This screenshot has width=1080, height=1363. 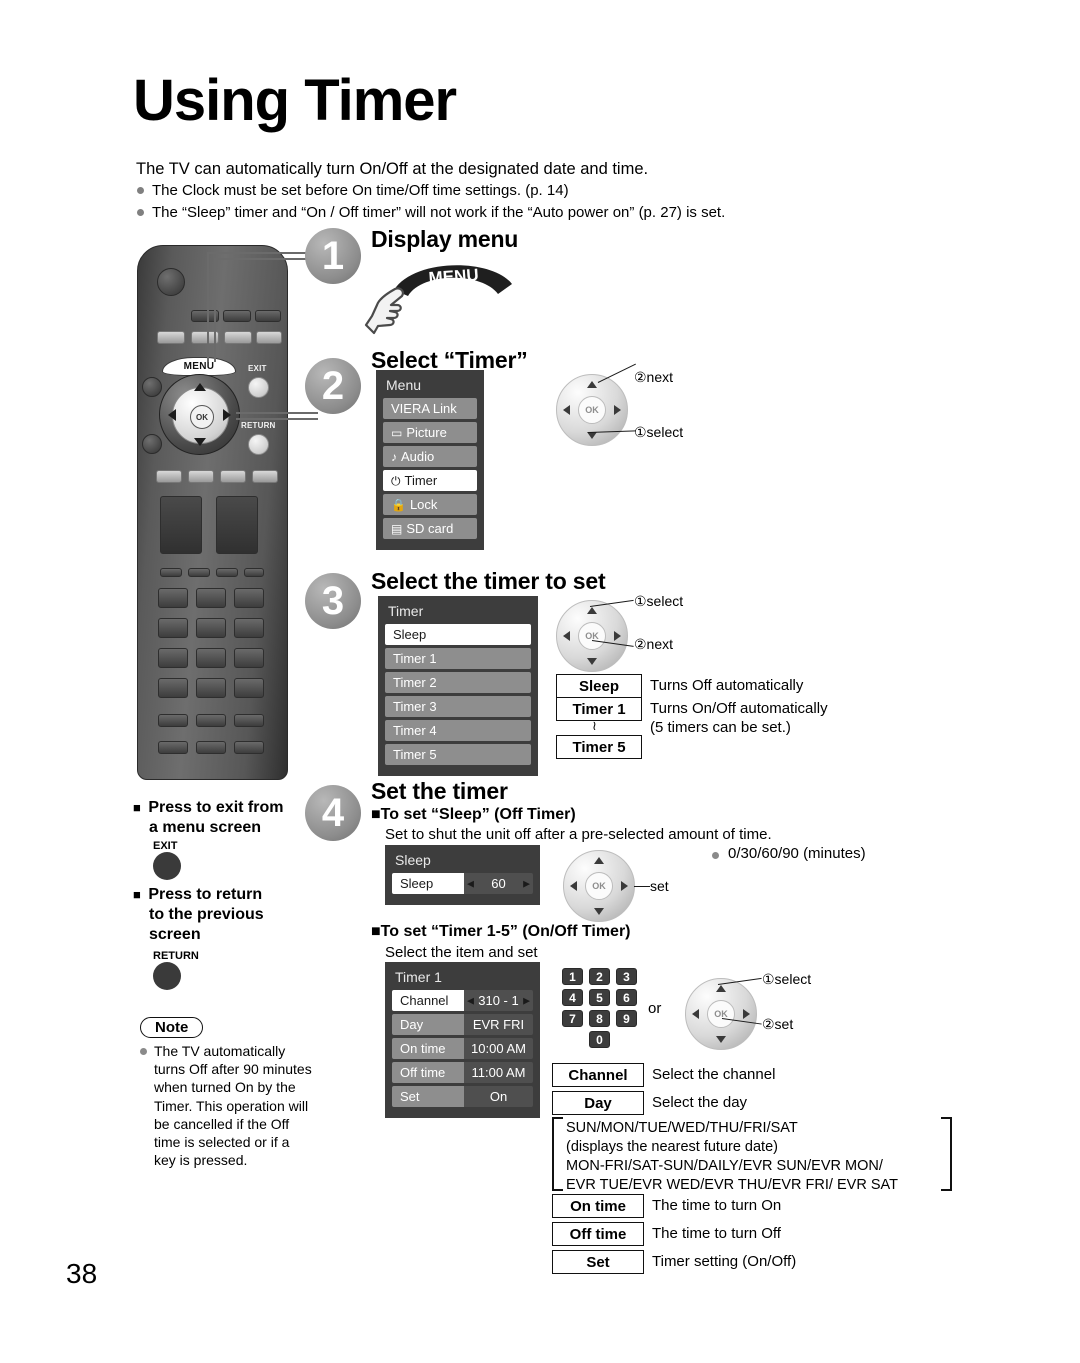 What do you see at coordinates (227, 415) in the screenshot?
I see `dpad-right-icon` at bounding box center [227, 415].